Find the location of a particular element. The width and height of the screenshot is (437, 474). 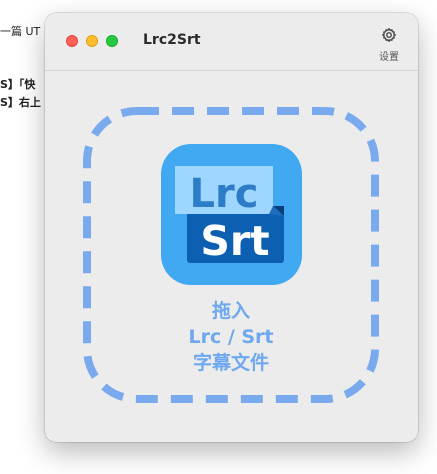

window-title: Lrc2Srt is located at coordinates (172, 40).